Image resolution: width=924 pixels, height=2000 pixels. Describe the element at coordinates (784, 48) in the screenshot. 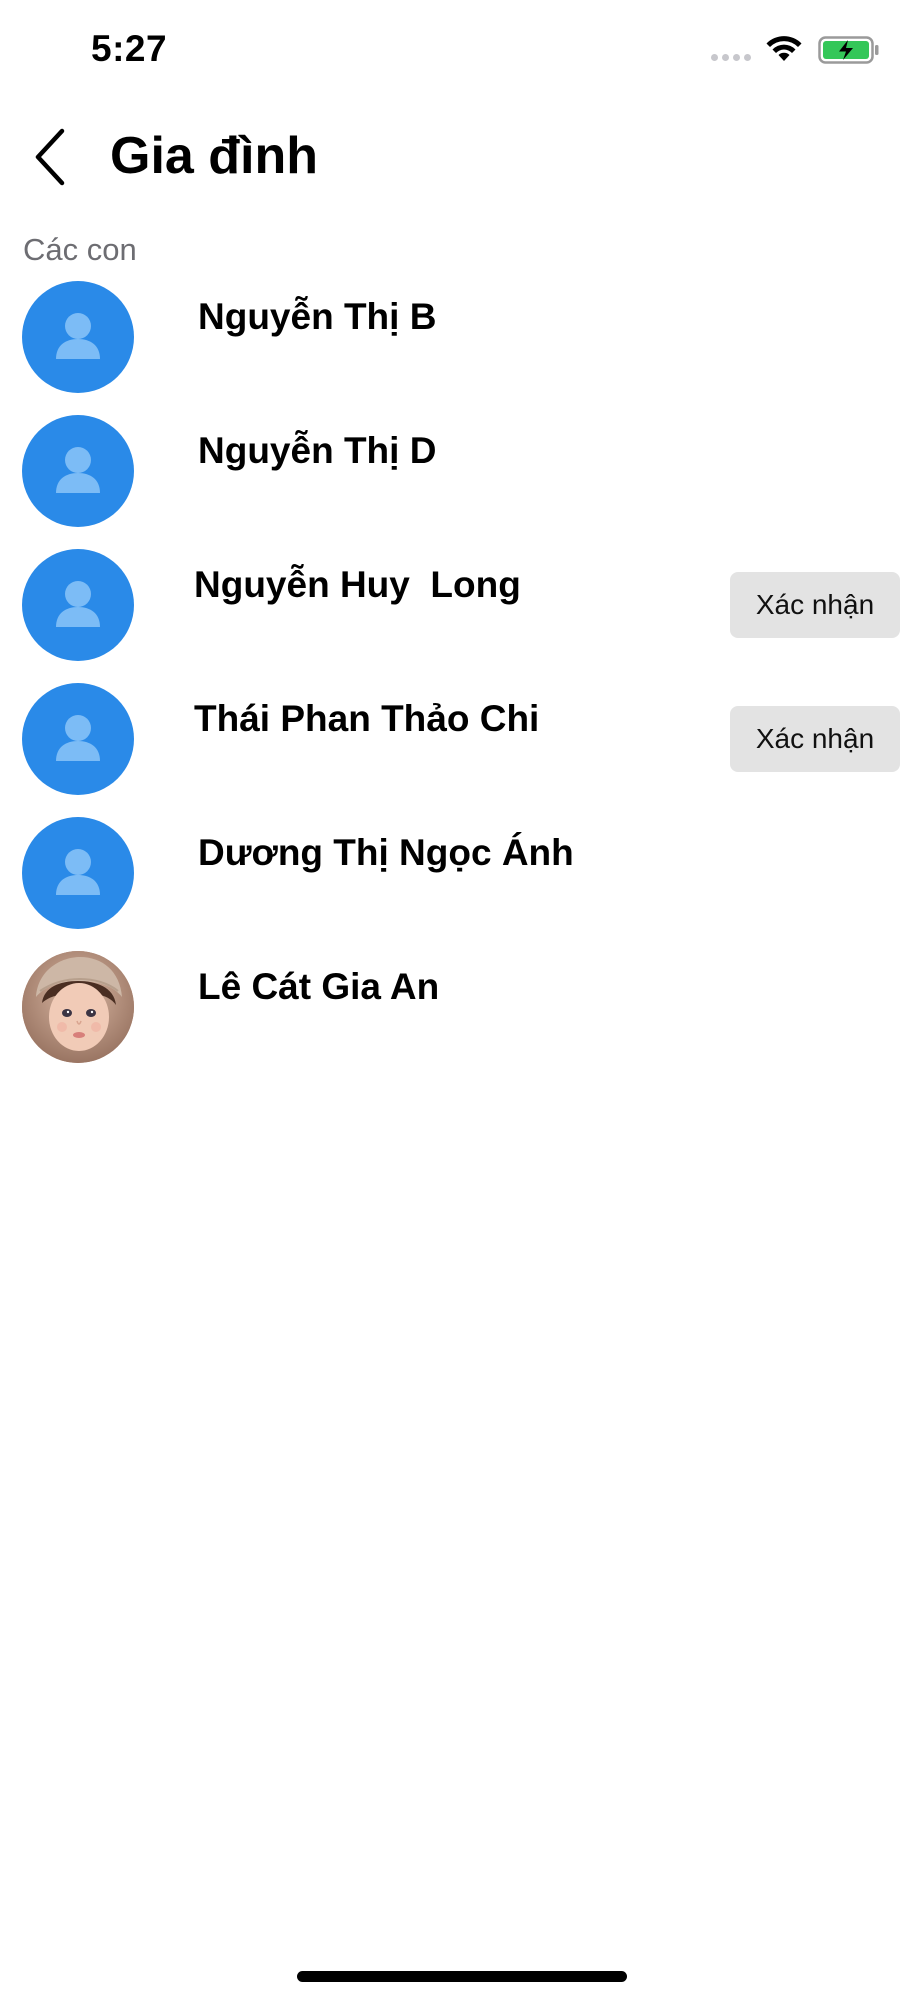

I see `wifi-icon` at that location.